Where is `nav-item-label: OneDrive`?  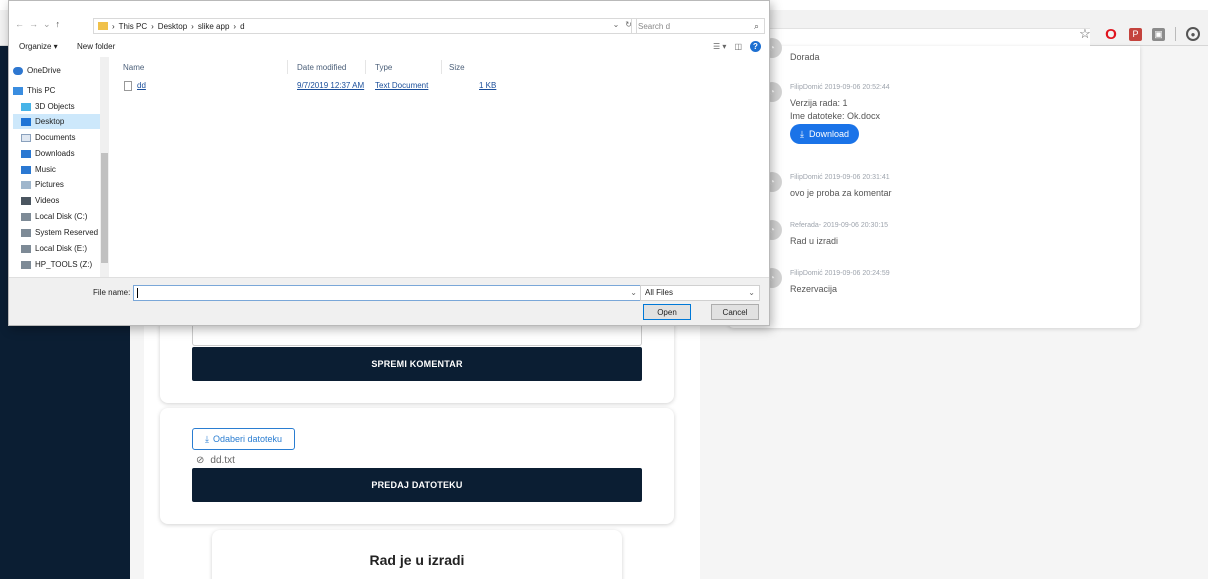
nav-item-label: OneDrive is located at coordinates (44, 70).